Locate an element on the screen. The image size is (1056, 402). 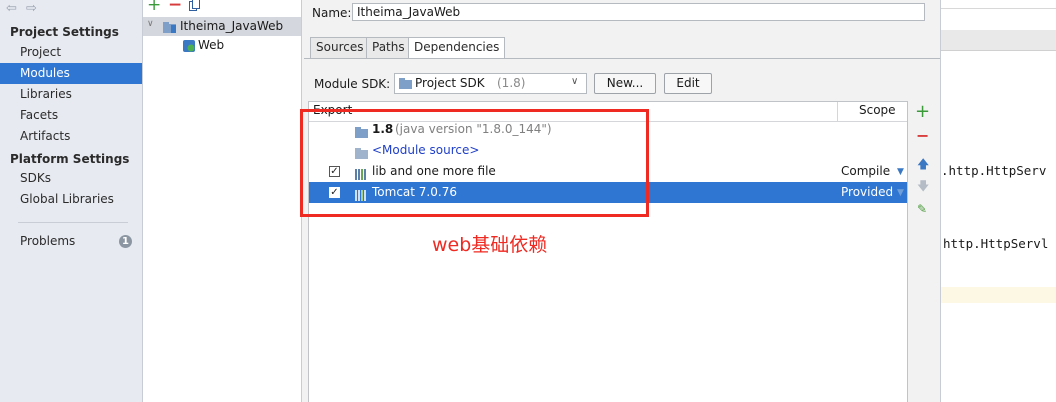
module-sdk-select: Project SDK (1.8) ∨ is located at coordinates (490, 83).